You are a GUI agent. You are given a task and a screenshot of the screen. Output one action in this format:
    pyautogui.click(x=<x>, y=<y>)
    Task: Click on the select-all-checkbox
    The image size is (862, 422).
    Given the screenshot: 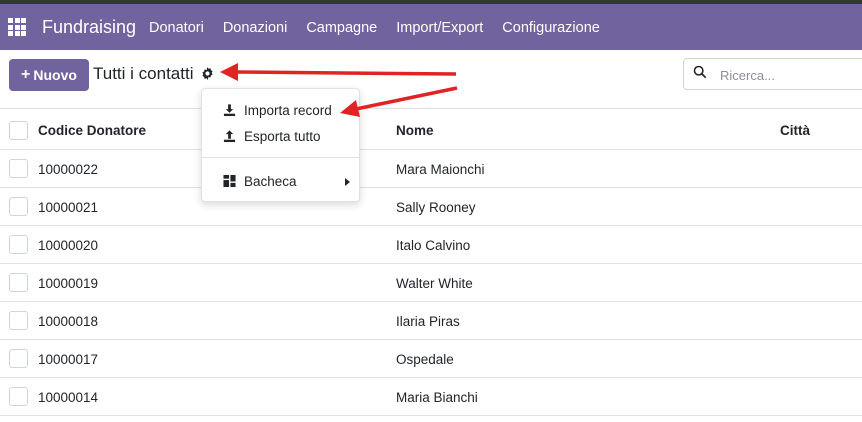 What is the action you would take?
    pyautogui.click(x=18, y=130)
    